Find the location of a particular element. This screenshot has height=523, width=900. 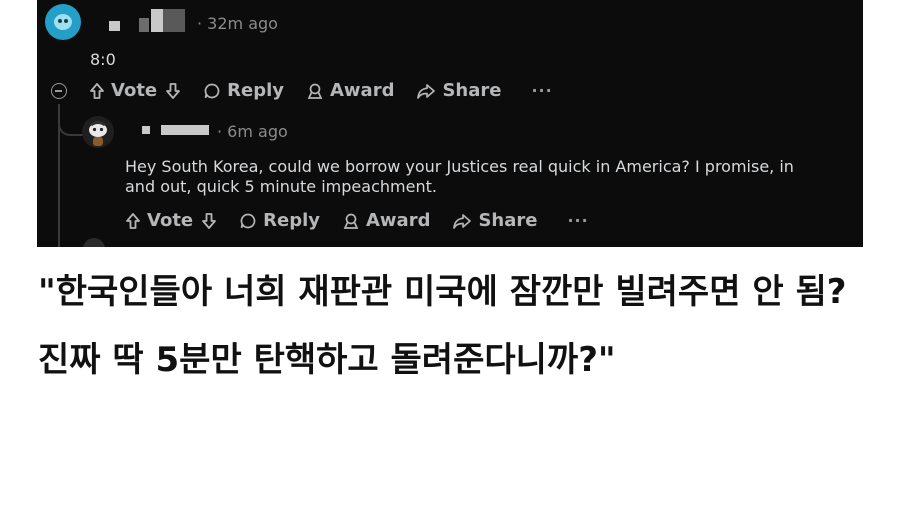

comment-actions: Vote Reply Award Share ··· is located at coordinates (321, 90).